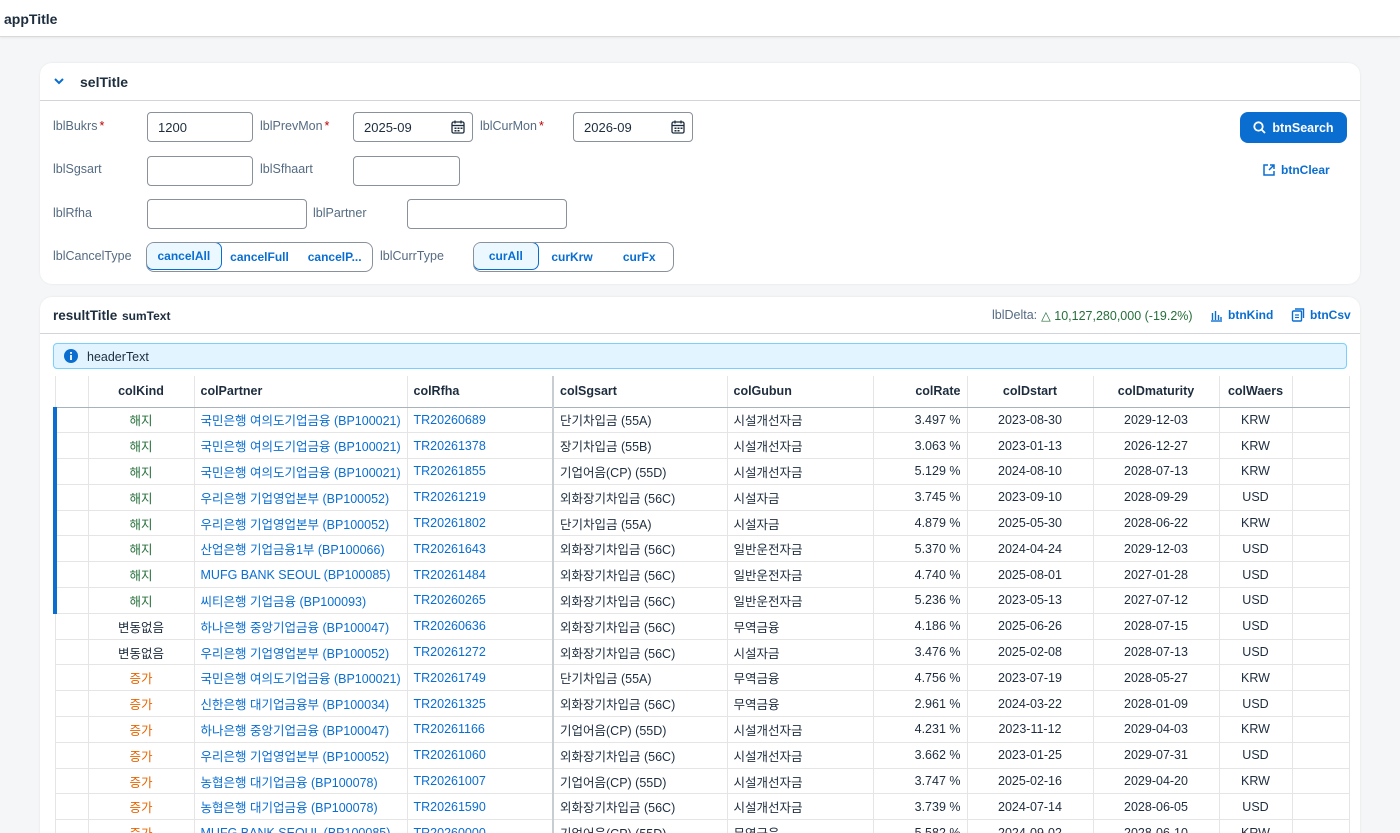  Describe the element at coordinates (1296, 170) in the screenshot. I see `clear-button: btnClear` at that location.